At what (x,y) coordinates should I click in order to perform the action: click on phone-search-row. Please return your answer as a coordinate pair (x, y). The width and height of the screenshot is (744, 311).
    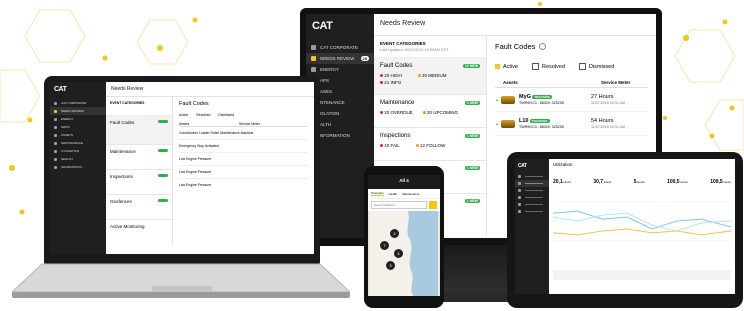
    Looking at the image, I should click on (404, 205).